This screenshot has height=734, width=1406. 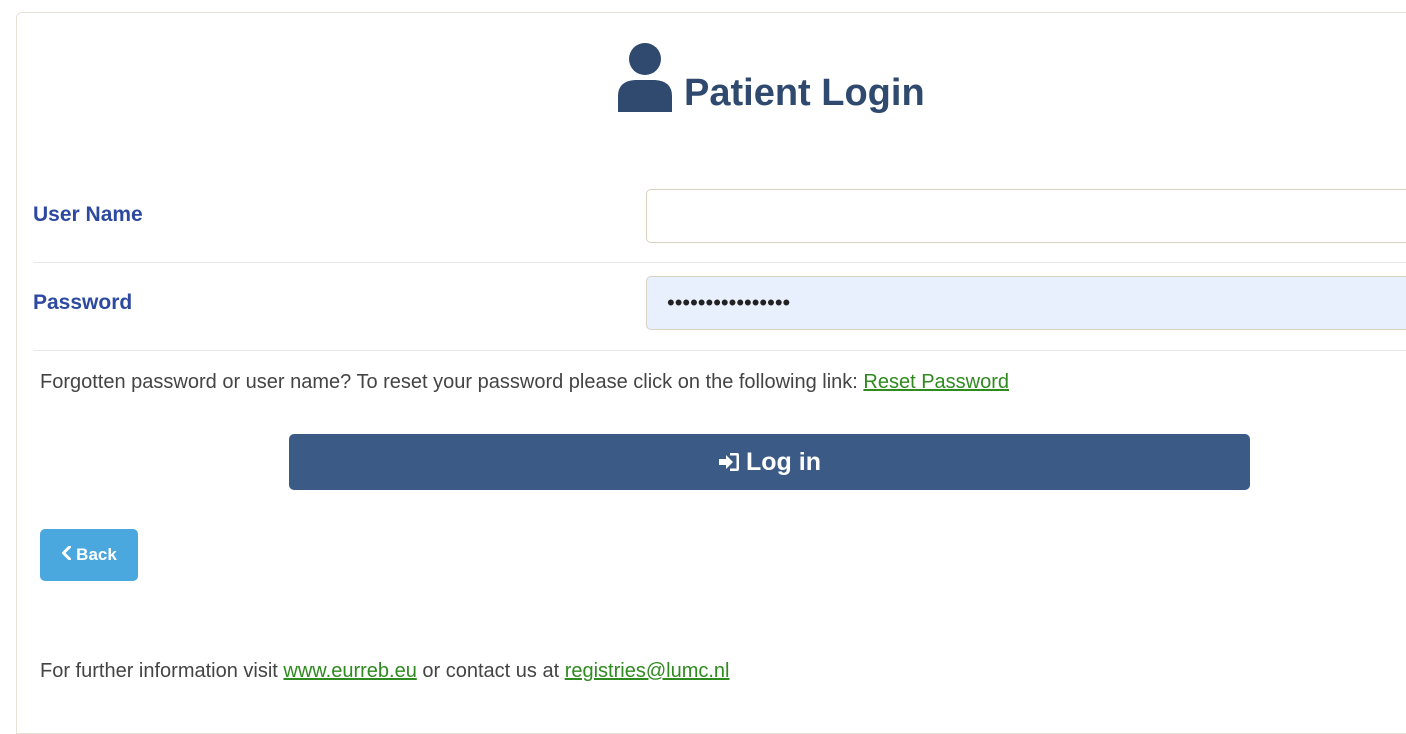 What do you see at coordinates (490, 671) in the screenshot?
I see `footer-text: or contact us at` at bounding box center [490, 671].